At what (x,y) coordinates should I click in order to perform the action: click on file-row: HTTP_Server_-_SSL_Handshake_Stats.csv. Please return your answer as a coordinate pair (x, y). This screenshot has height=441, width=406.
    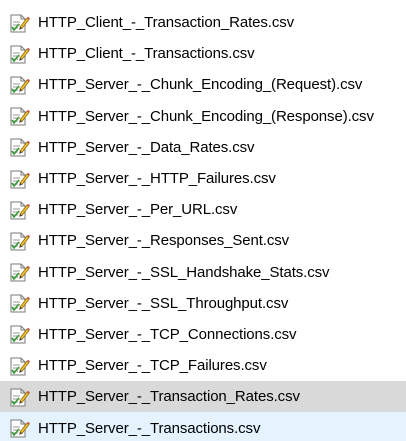
    Looking at the image, I should click on (203, 272).